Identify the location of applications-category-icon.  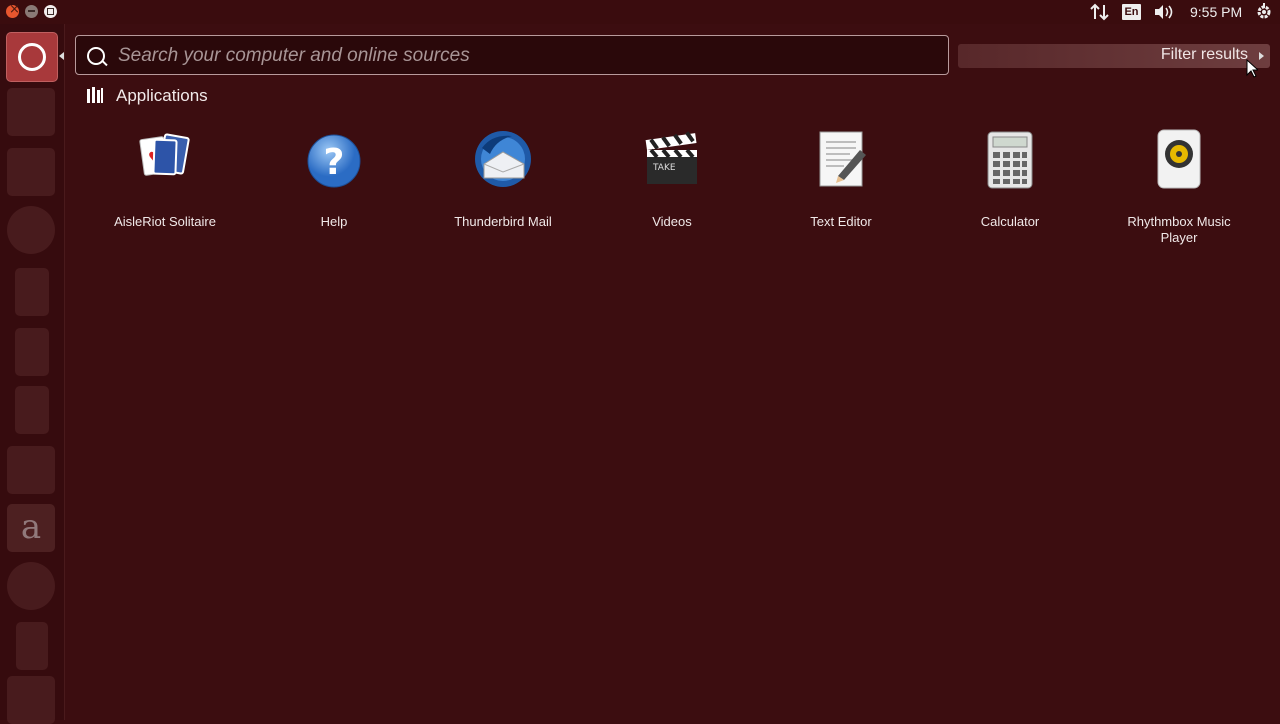
(95, 95).